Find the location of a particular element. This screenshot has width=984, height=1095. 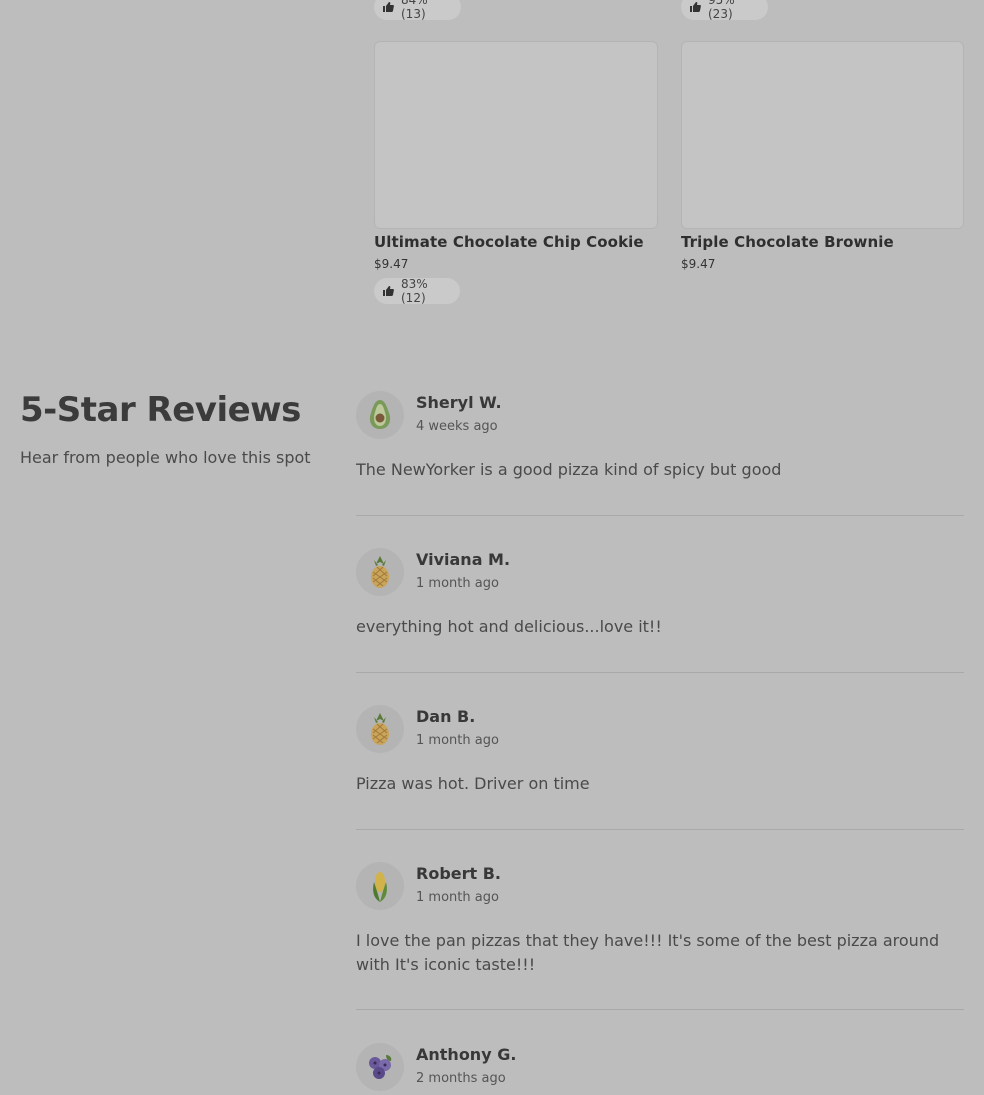

reviews-section-subtitle: Hear from people who love this spot is located at coordinates (165, 457).